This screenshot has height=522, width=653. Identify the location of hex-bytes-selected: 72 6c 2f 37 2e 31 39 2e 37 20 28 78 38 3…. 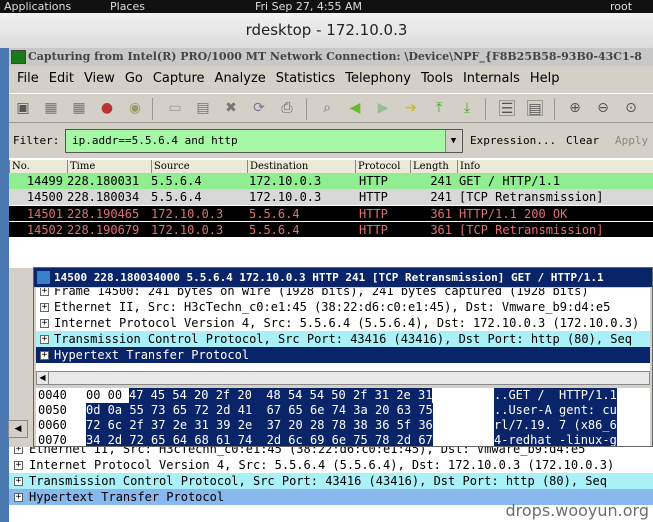
(259, 425).